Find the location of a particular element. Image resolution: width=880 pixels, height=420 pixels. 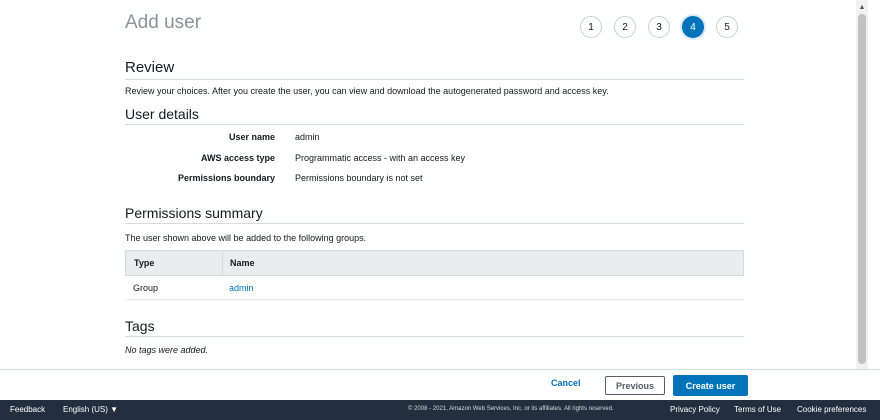

language-selector: English (US) ▼ is located at coordinates (90, 409).